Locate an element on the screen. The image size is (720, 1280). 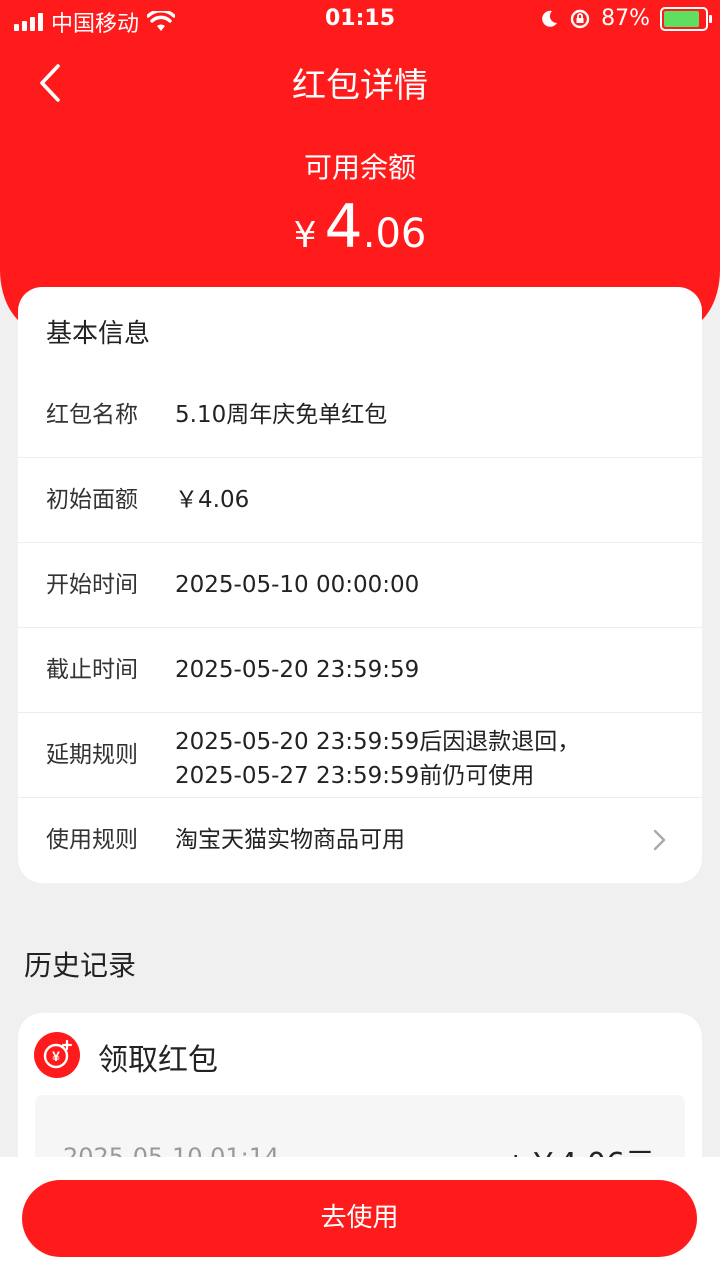
info-row-name: 红包名称 5.10周年庆免单红包 is located at coordinates (360, 415).